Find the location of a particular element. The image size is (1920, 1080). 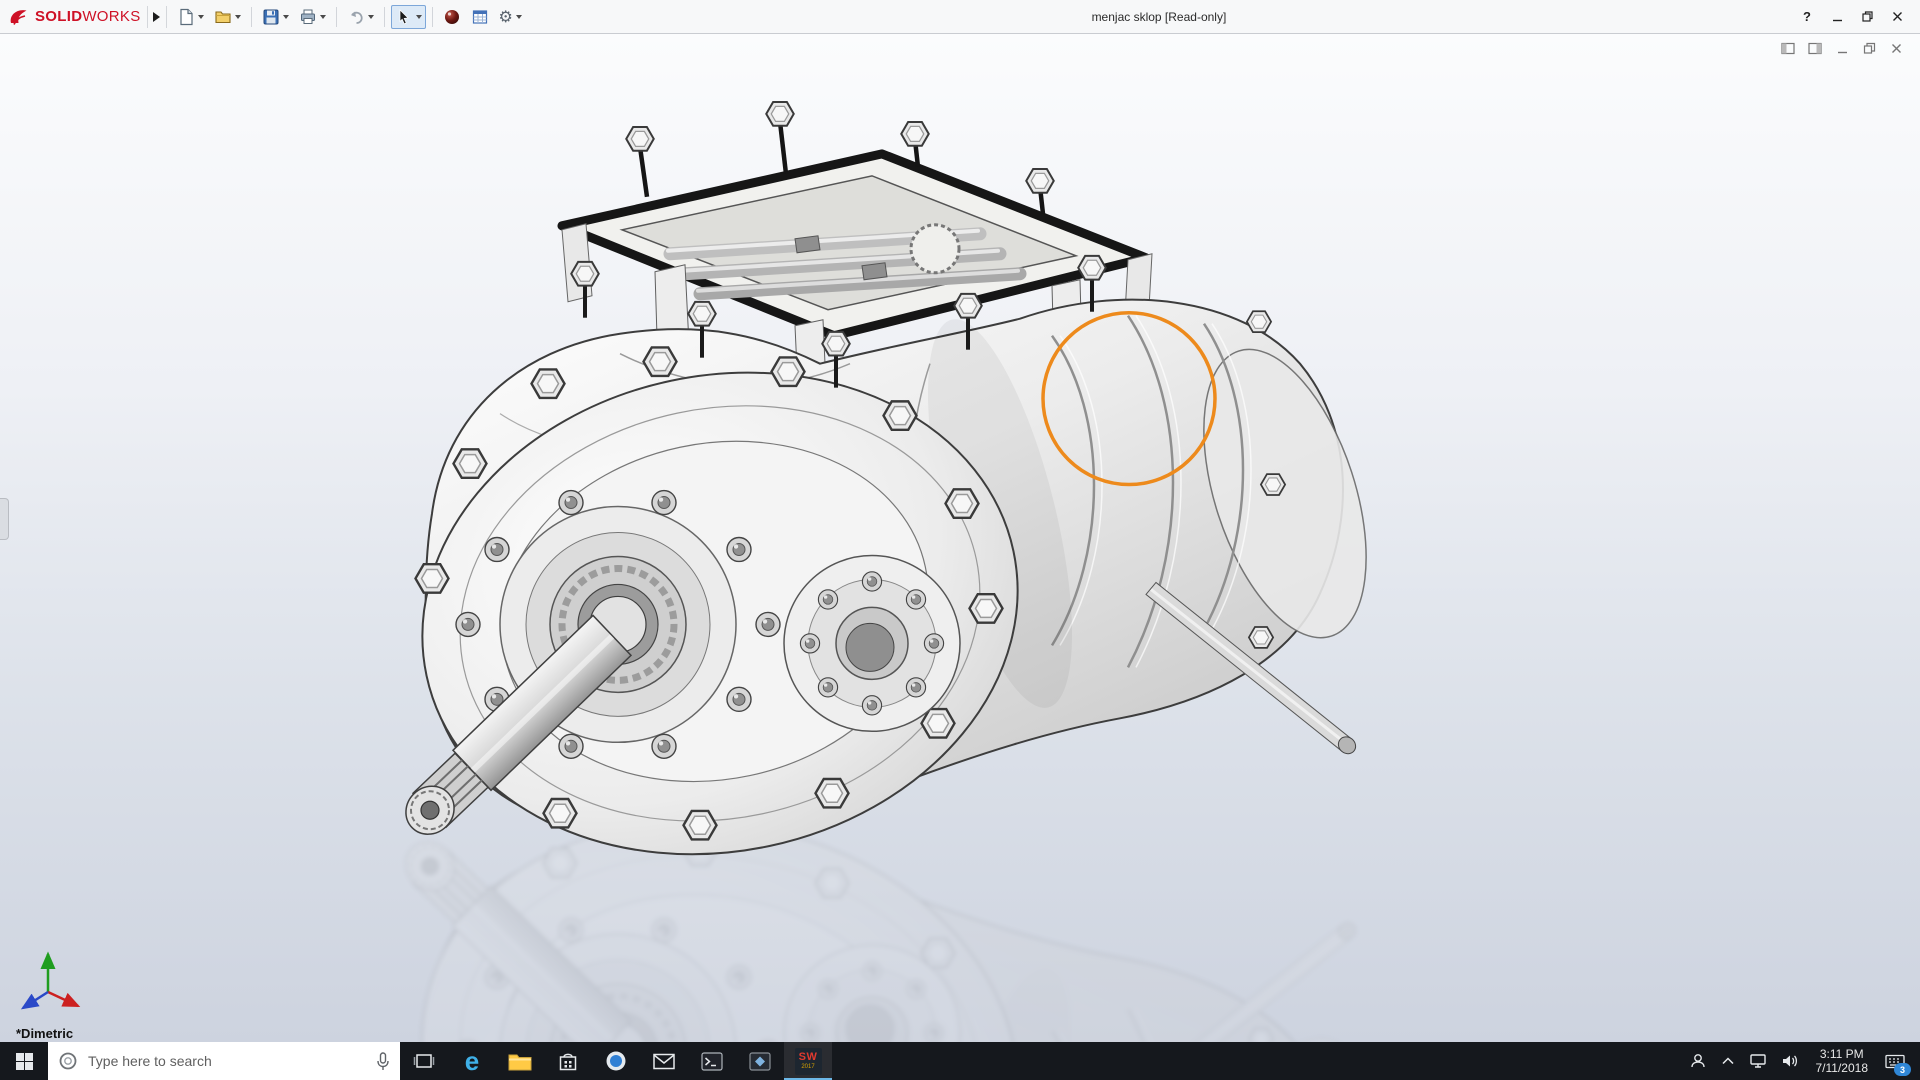

design-table-icon is located at coordinates (479, 16).